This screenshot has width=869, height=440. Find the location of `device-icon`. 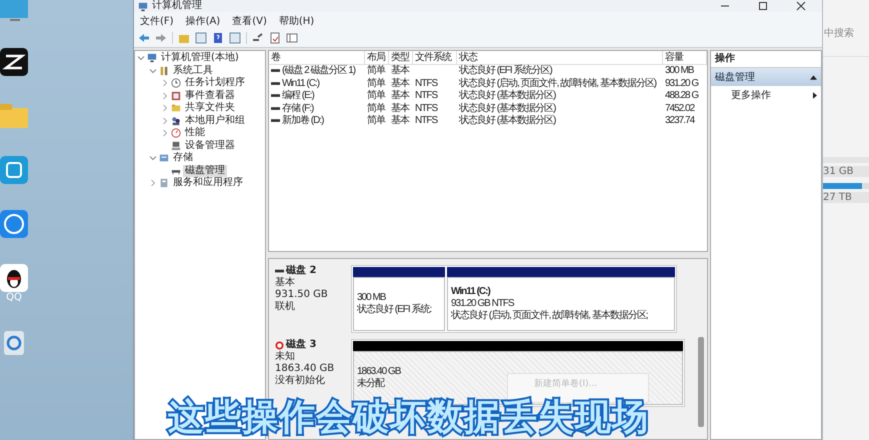

device-icon is located at coordinates (176, 145).